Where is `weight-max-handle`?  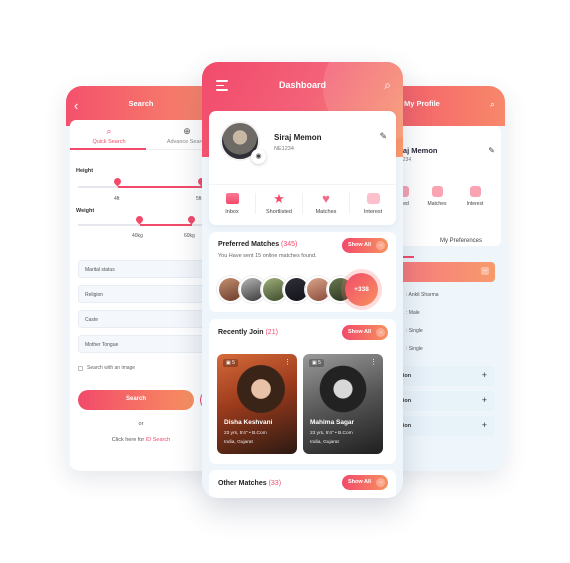
weight-max-handle is located at coordinates (191, 219).